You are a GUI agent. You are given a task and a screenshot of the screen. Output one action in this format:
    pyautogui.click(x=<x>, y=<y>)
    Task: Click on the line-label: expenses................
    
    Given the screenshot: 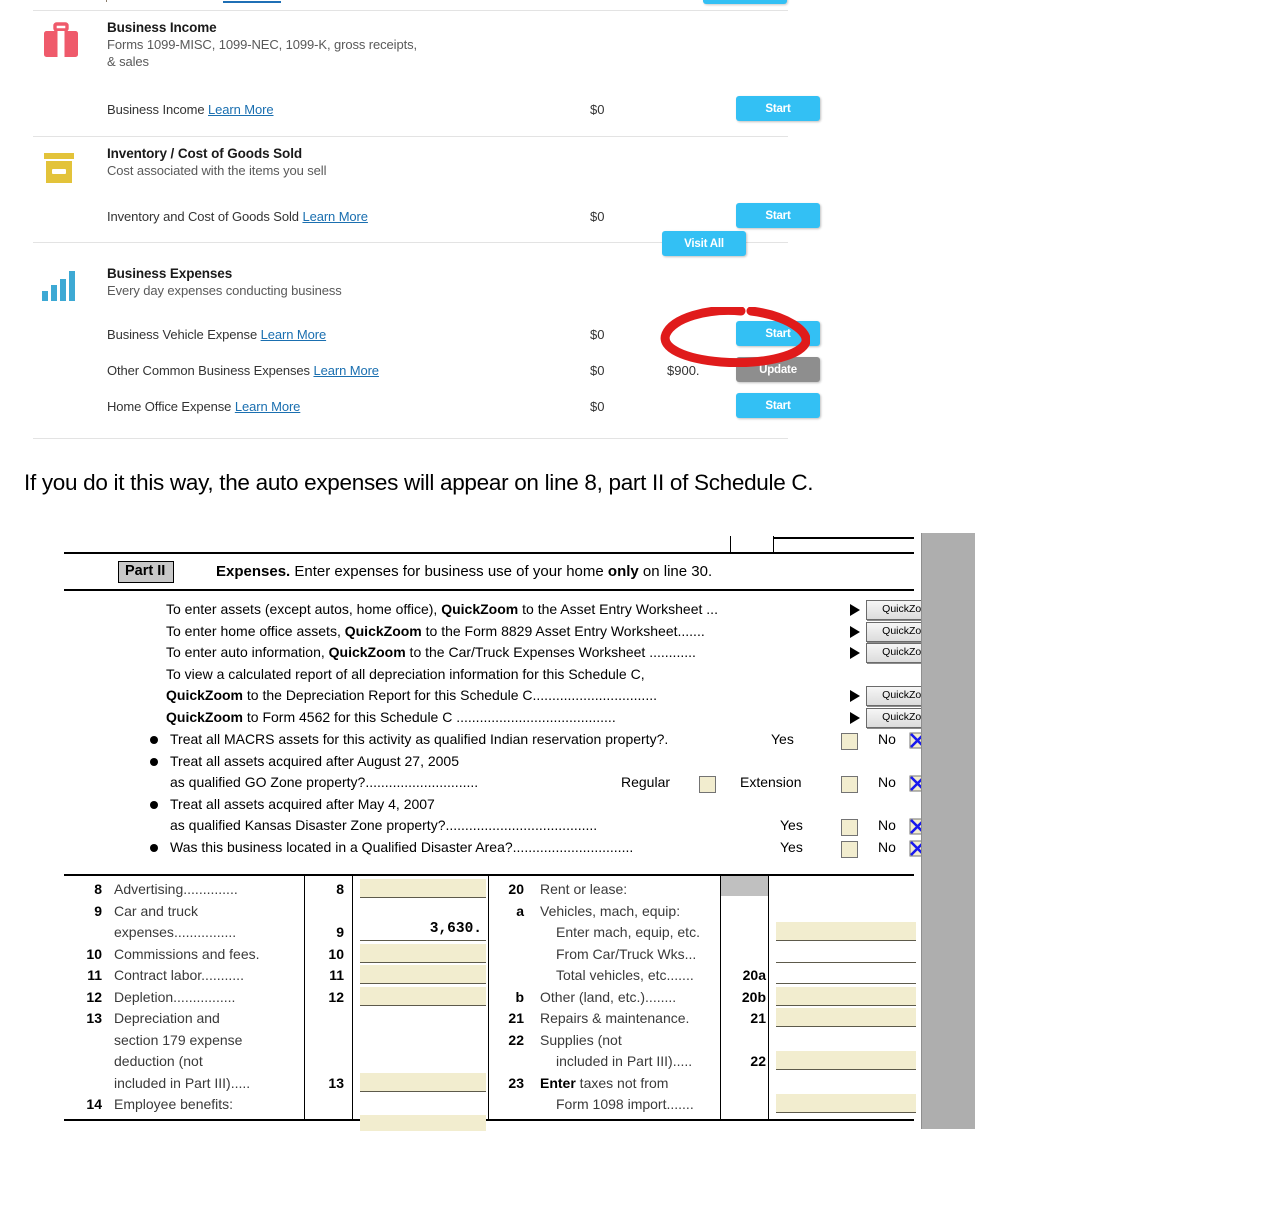 What is the action you would take?
    pyautogui.click(x=175, y=932)
    